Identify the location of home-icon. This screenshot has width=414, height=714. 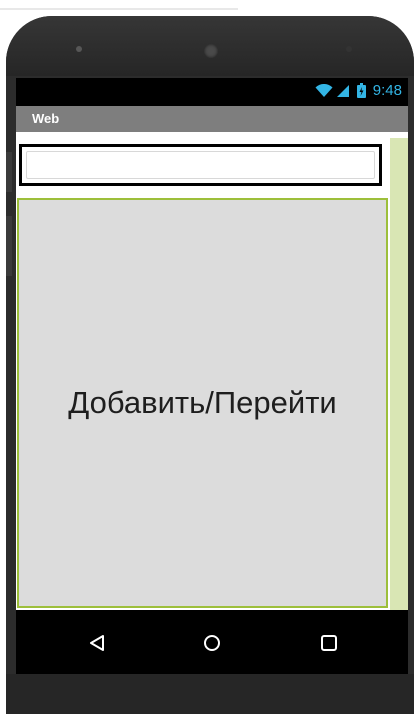
(212, 643).